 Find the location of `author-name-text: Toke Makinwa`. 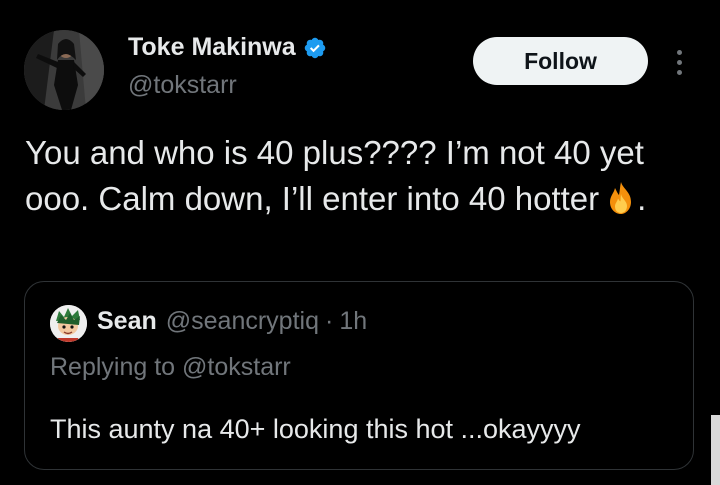

author-name-text: Toke Makinwa is located at coordinates (212, 47).